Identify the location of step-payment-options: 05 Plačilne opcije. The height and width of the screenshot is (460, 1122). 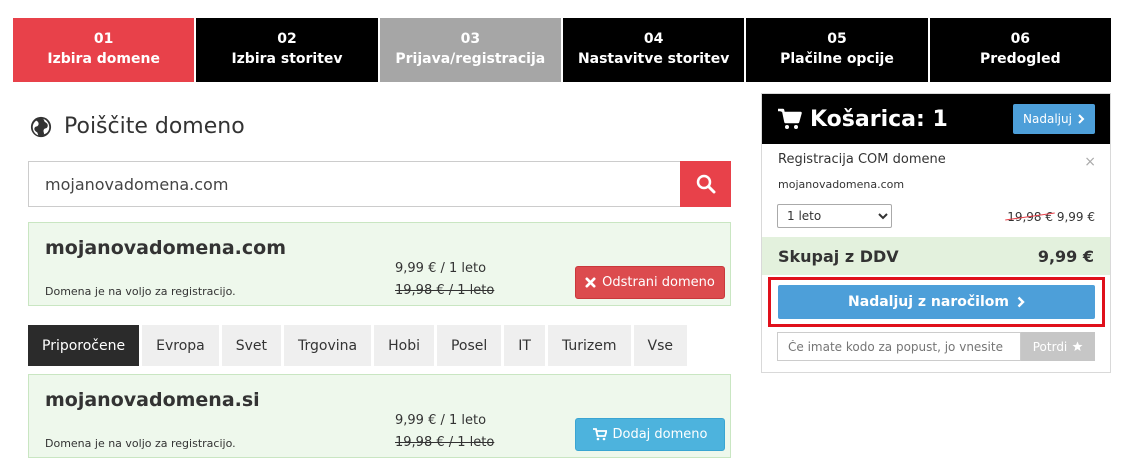
(838, 50).